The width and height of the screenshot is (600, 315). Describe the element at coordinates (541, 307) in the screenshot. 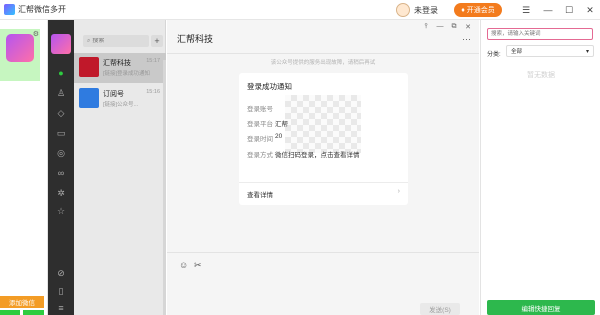

I see `edit-quick-reply-button: 编辑快捷回复` at that location.